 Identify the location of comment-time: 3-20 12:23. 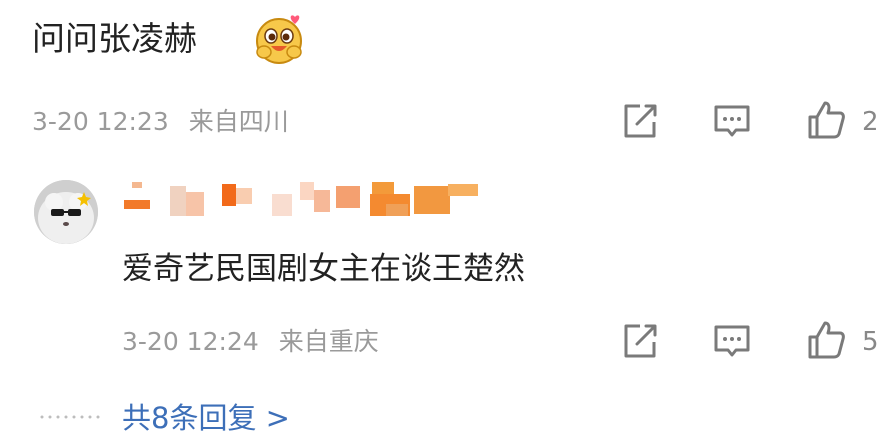
(100, 121).